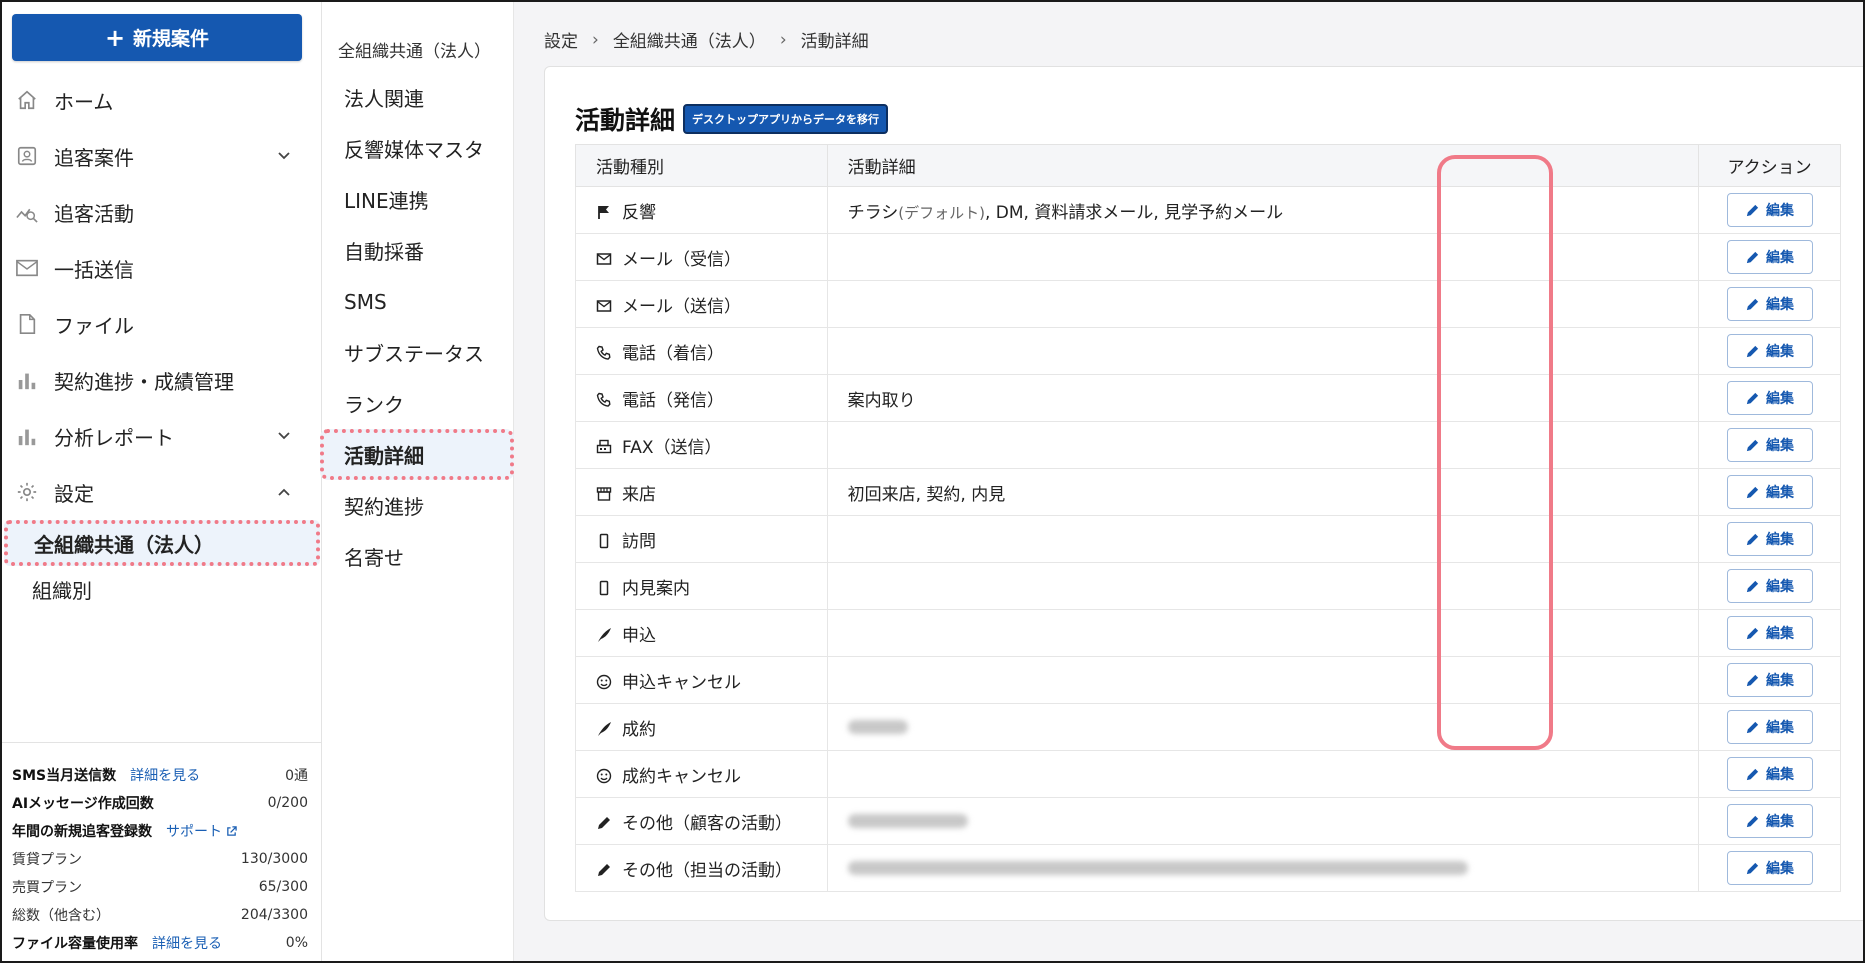  What do you see at coordinates (701, 680) in the screenshot?
I see `activity-type-cell: 申込キャンセル` at bounding box center [701, 680].